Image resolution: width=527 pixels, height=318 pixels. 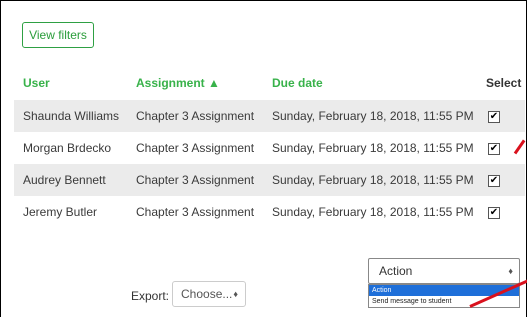 I want to click on action-select: Action ♦, so click(x=444, y=271).